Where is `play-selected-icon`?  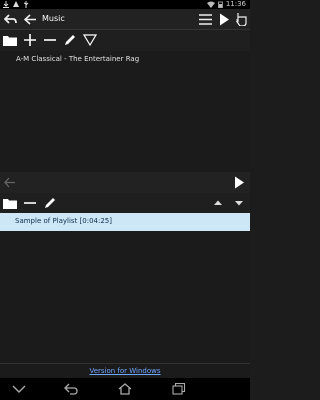
play-selected-icon is located at coordinates (239, 182).